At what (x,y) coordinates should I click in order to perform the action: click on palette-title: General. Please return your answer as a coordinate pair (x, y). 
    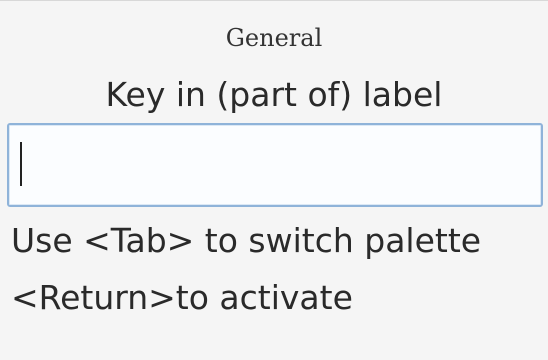
    Looking at the image, I should click on (274, 38).